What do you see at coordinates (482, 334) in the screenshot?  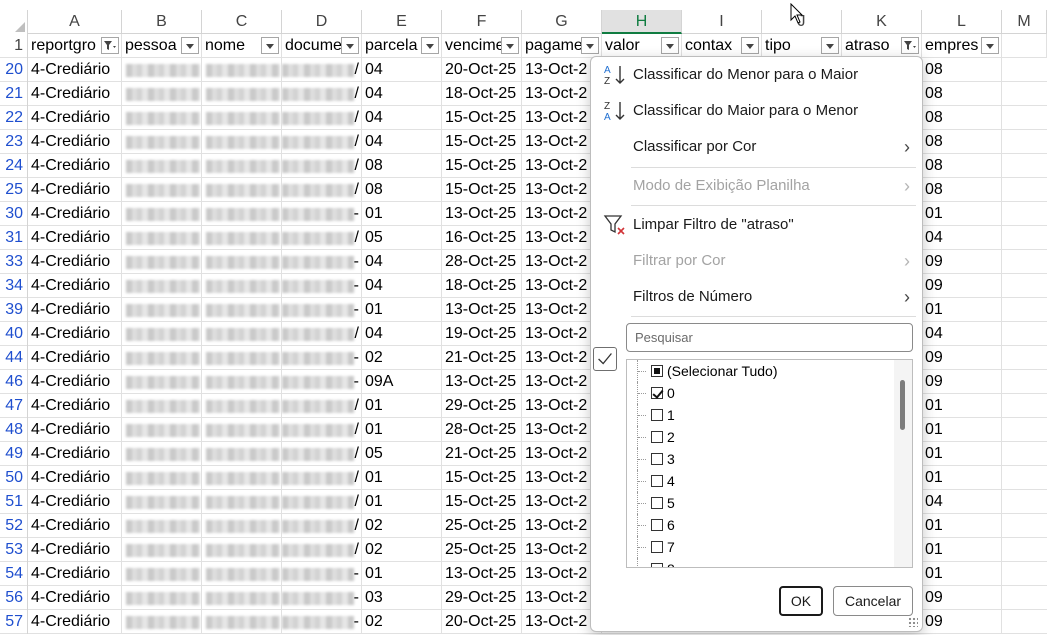 I see `cell-vencimento: 19-Oct-25` at bounding box center [482, 334].